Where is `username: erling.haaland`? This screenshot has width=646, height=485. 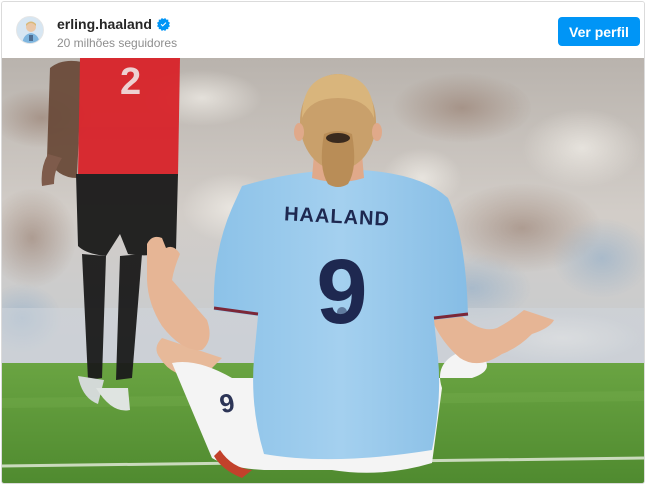 username: erling.haaland is located at coordinates (104, 24).